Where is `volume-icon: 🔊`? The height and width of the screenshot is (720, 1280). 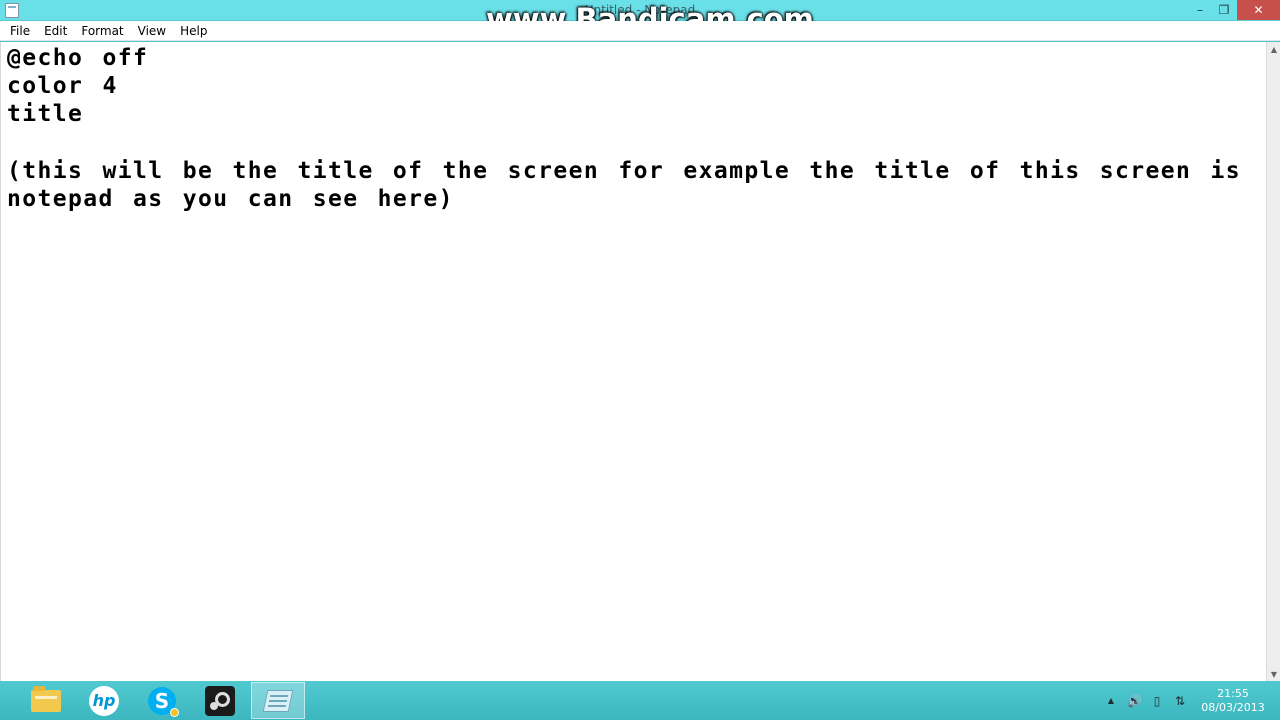
volume-icon: 🔊 is located at coordinates (1134, 701).